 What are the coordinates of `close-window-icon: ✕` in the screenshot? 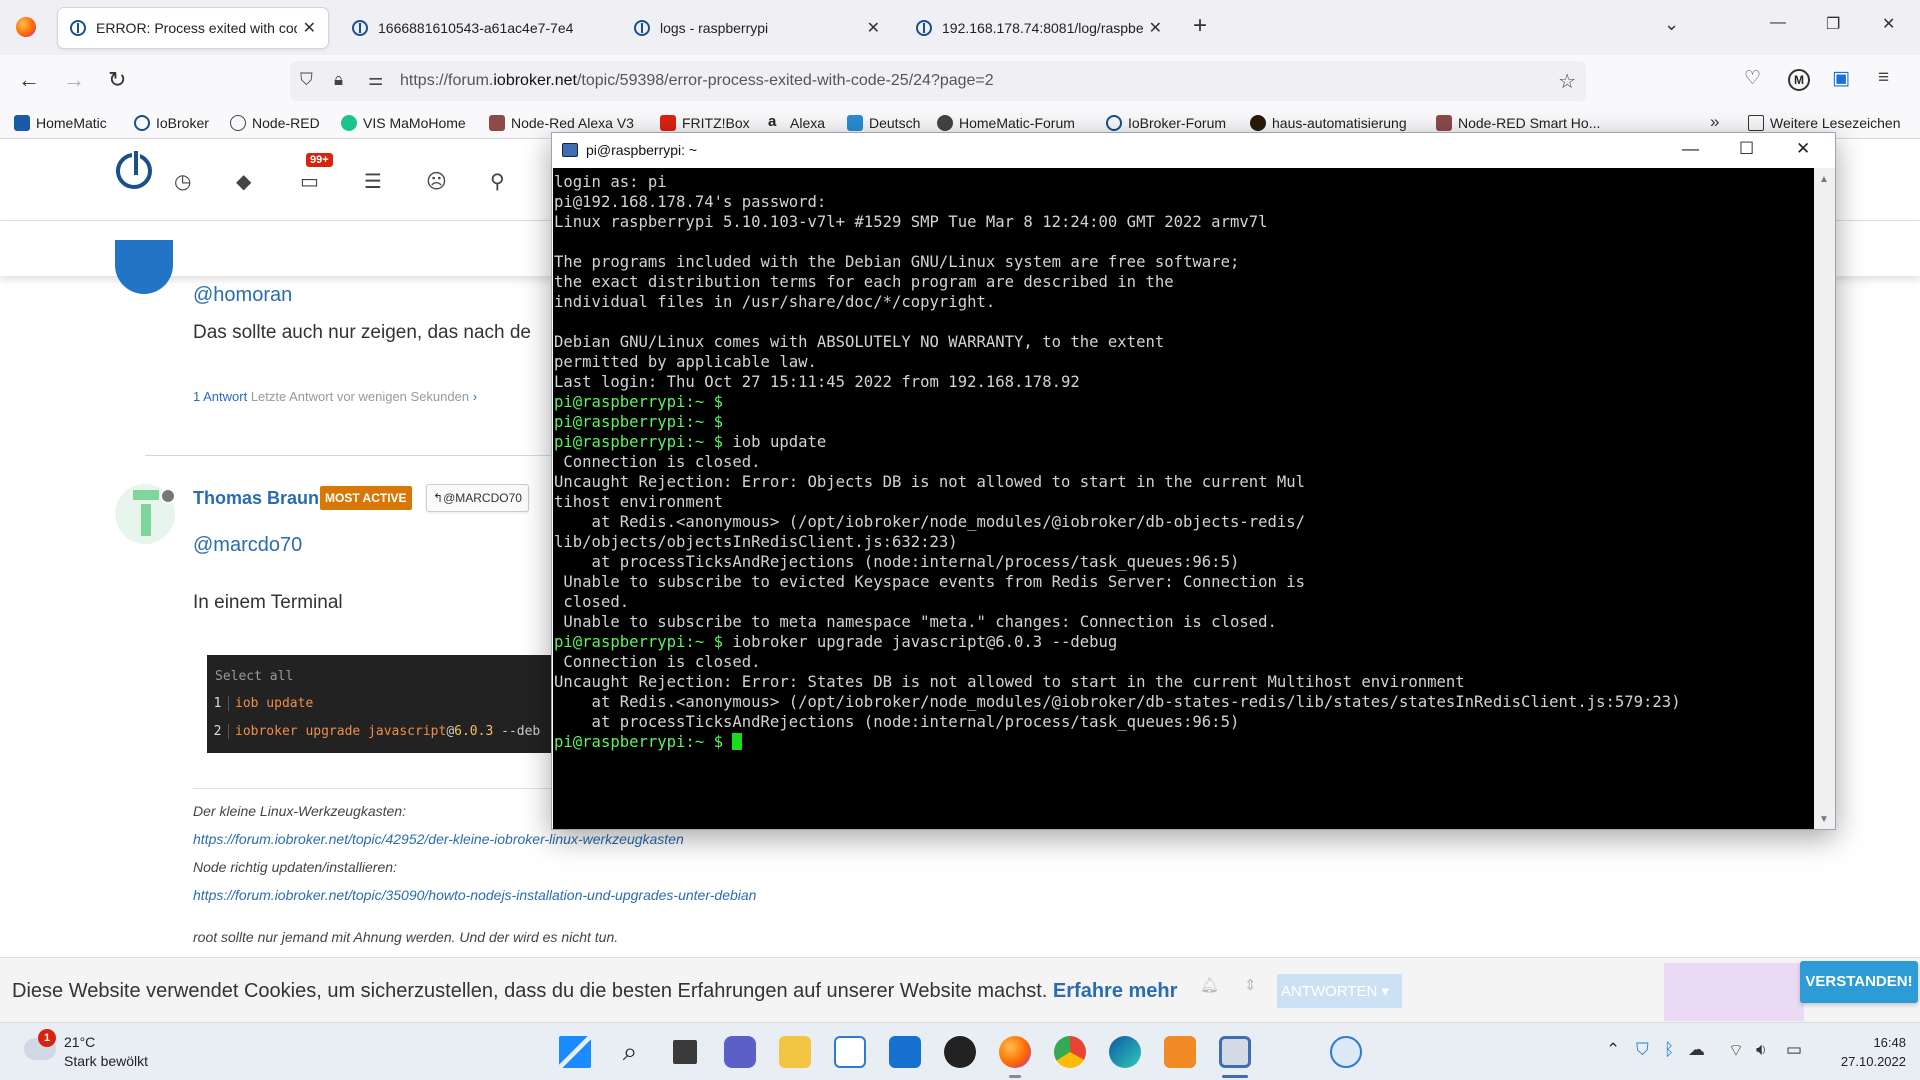 It's located at (1888, 24).